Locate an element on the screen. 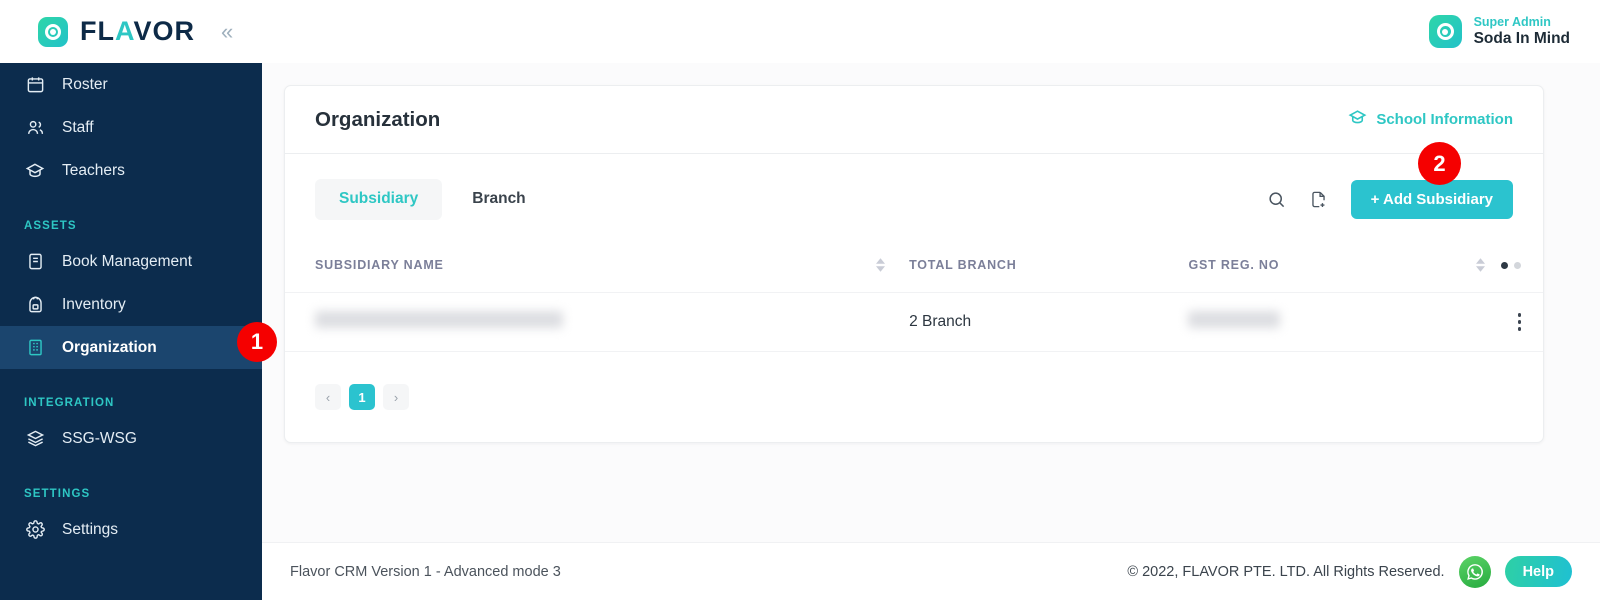 The image size is (1600, 600). card-toolbar: Subsidiary Branch + Add Subsidiary is located at coordinates (914, 199).